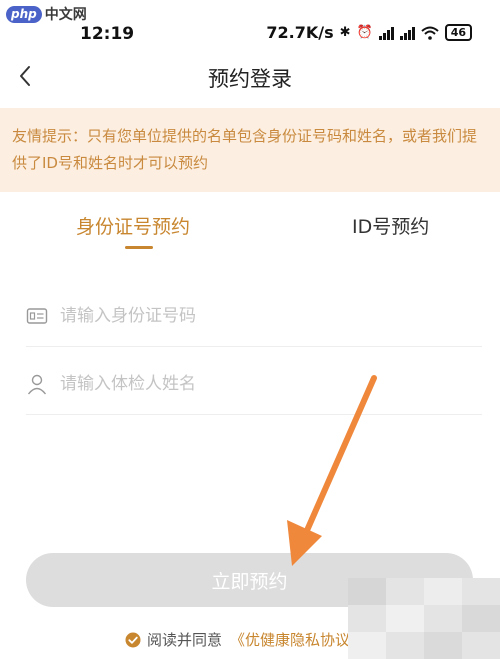 This screenshot has height=659, width=500. What do you see at coordinates (37, 384) in the screenshot?
I see `user-icon` at bounding box center [37, 384].